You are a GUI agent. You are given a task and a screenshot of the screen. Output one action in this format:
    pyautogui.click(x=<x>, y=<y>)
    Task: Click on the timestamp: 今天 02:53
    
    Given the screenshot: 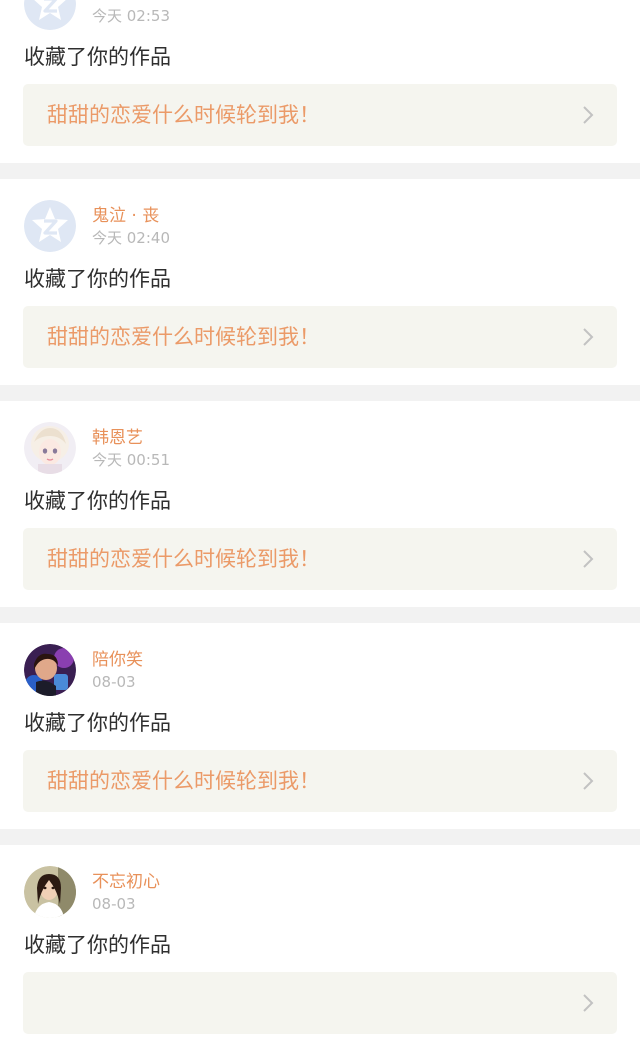 What is the action you would take?
    pyautogui.click(x=131, y=16)
    